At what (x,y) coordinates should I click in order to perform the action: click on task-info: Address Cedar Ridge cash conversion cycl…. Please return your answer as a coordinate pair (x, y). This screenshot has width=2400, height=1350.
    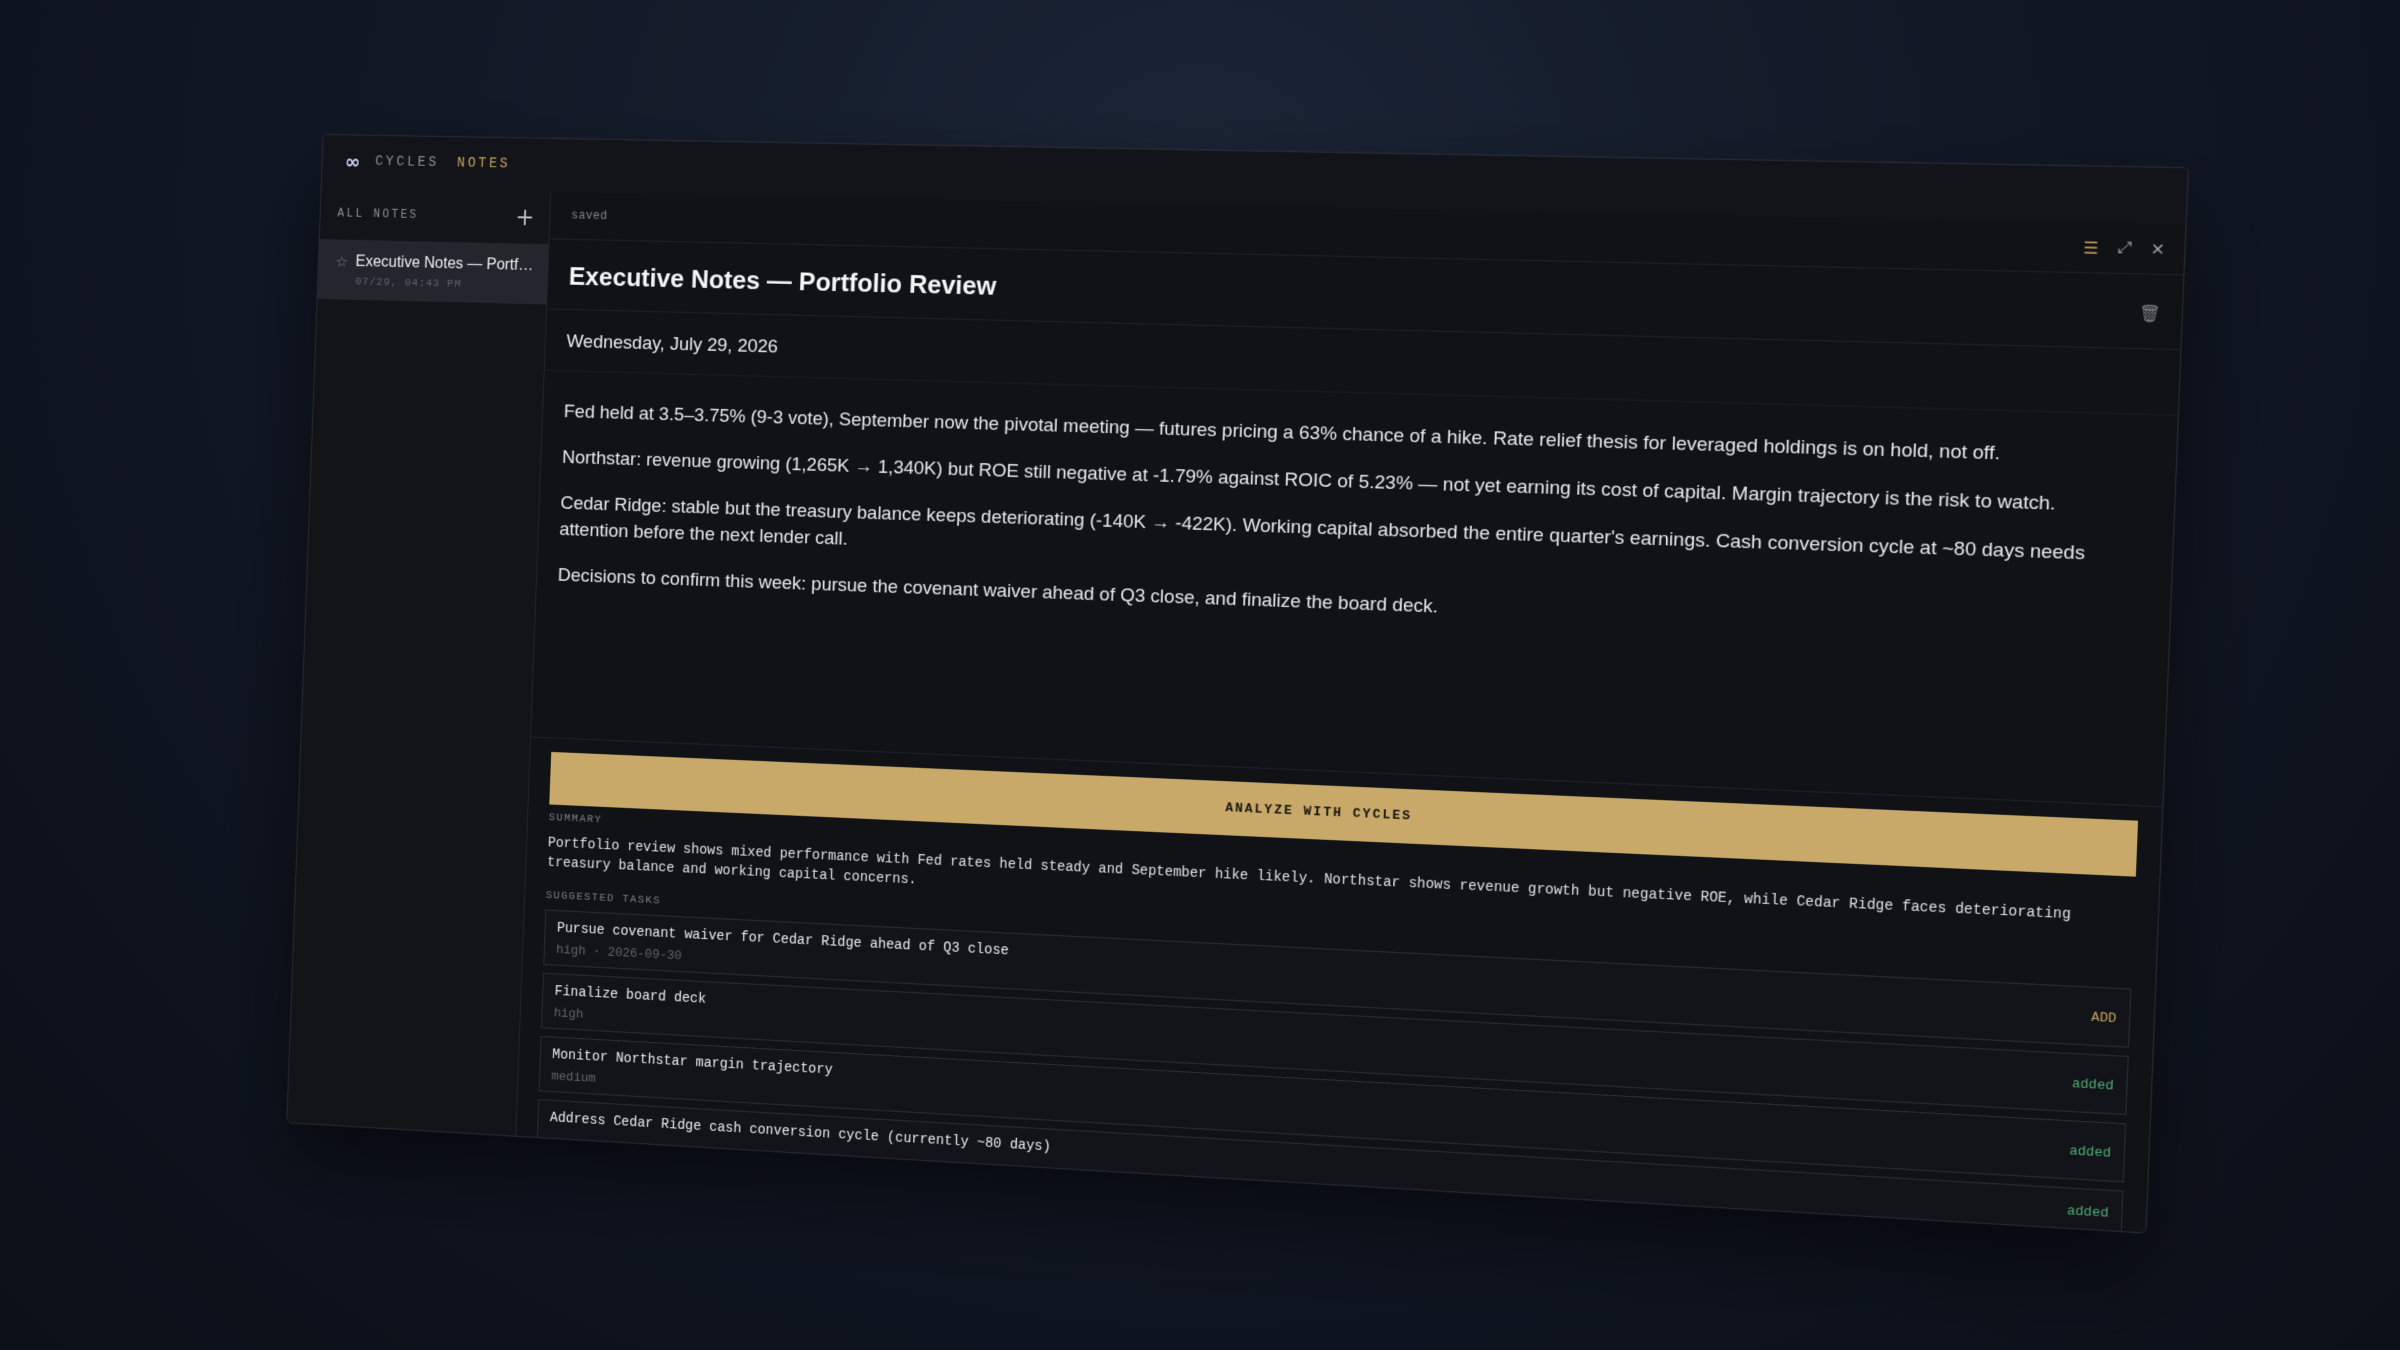
    Looking at the image, I should click on (800, 1135).